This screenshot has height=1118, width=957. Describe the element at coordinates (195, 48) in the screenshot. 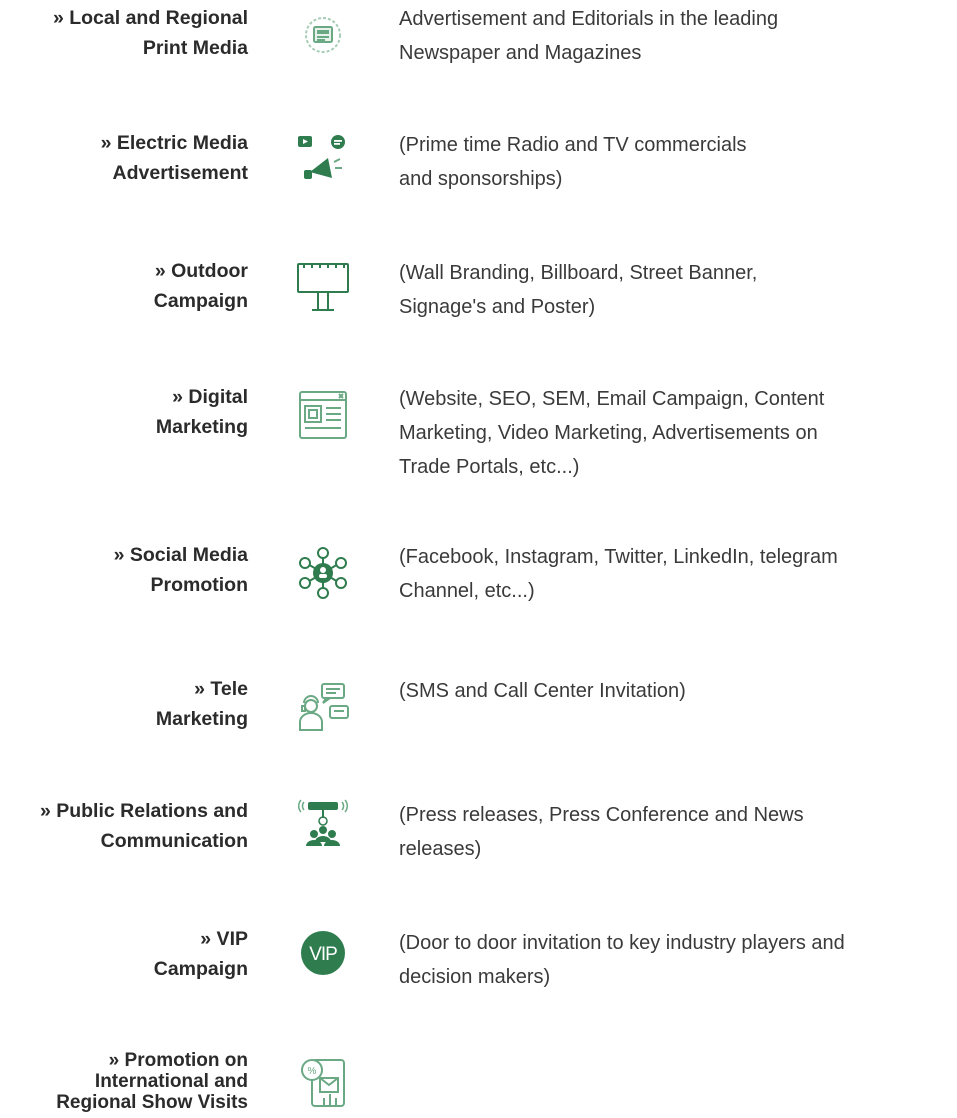

I see `title-line: Print Media` at that location.